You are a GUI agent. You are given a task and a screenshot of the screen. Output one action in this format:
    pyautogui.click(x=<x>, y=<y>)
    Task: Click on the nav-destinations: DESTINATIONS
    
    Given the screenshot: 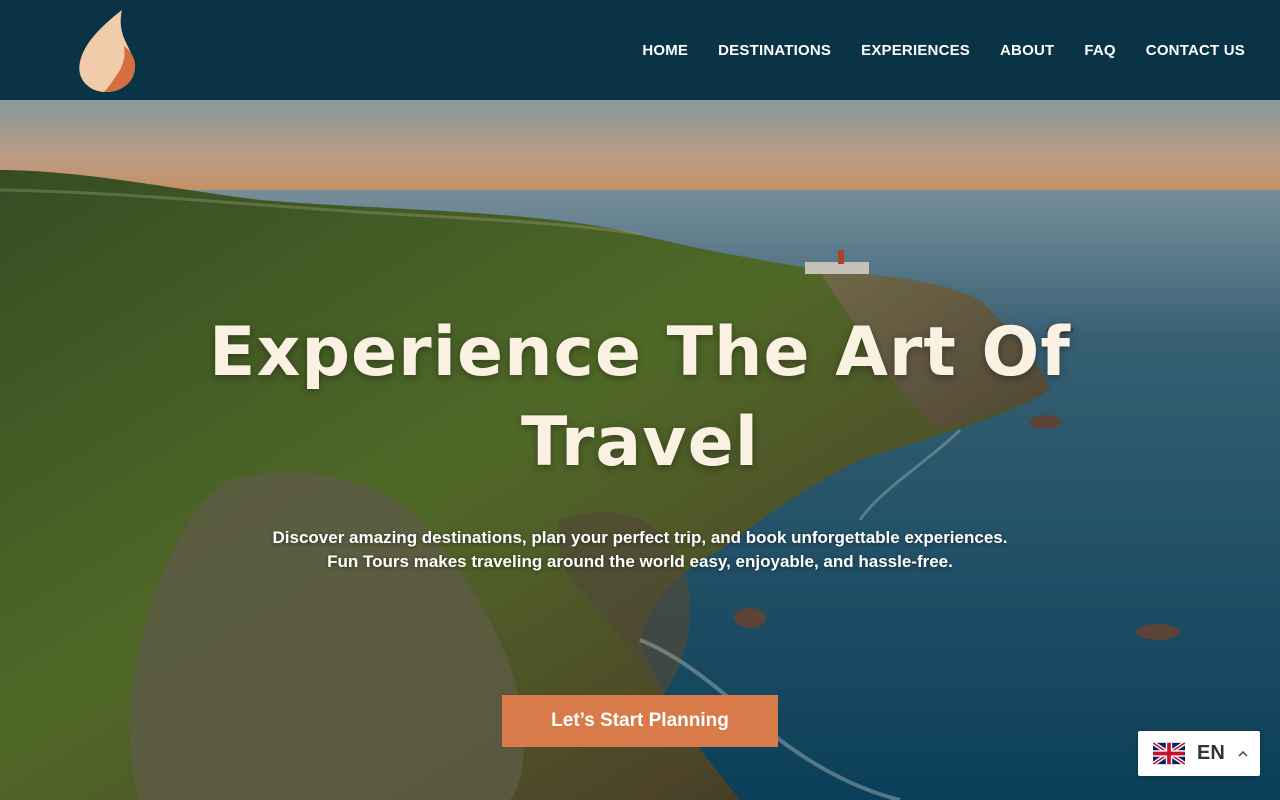 What is the action you would take?
    pyautogui.click(x=774, y=50)
    